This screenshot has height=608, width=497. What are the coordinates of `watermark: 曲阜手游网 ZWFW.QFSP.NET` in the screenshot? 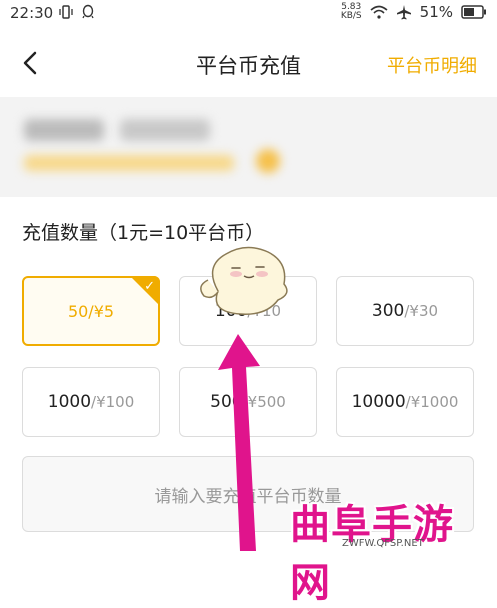 It's located at (390, 549).